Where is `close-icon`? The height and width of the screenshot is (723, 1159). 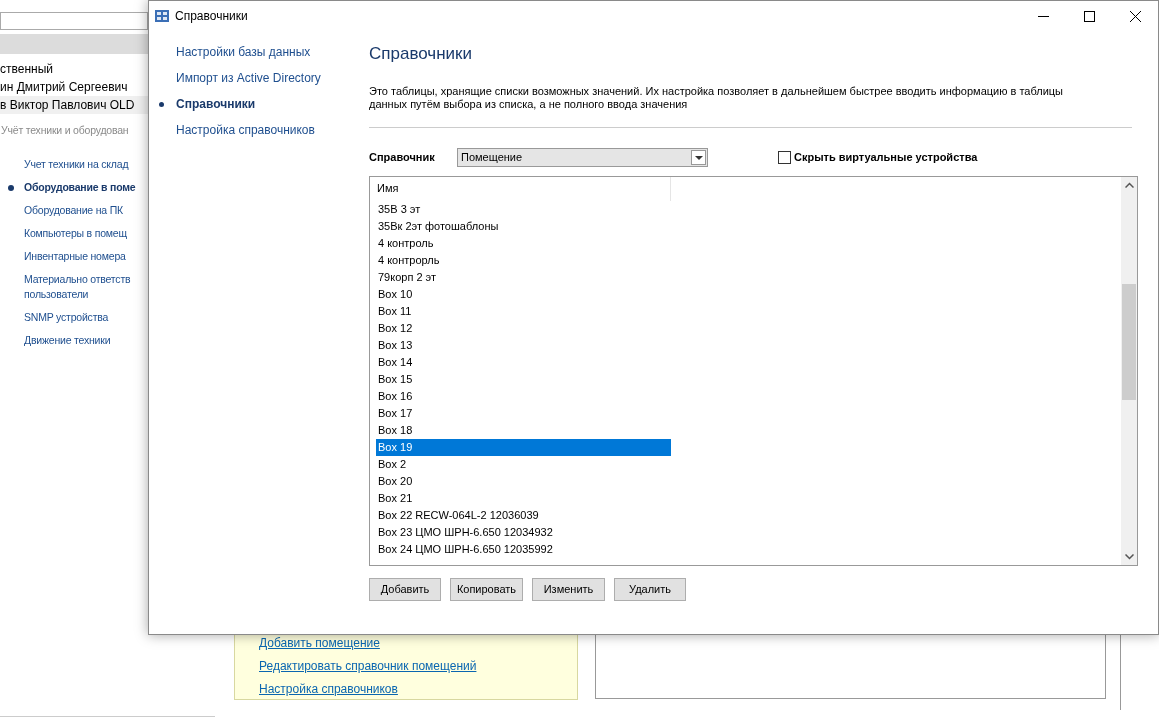 close-icon is located at coordinates (1135, 16).